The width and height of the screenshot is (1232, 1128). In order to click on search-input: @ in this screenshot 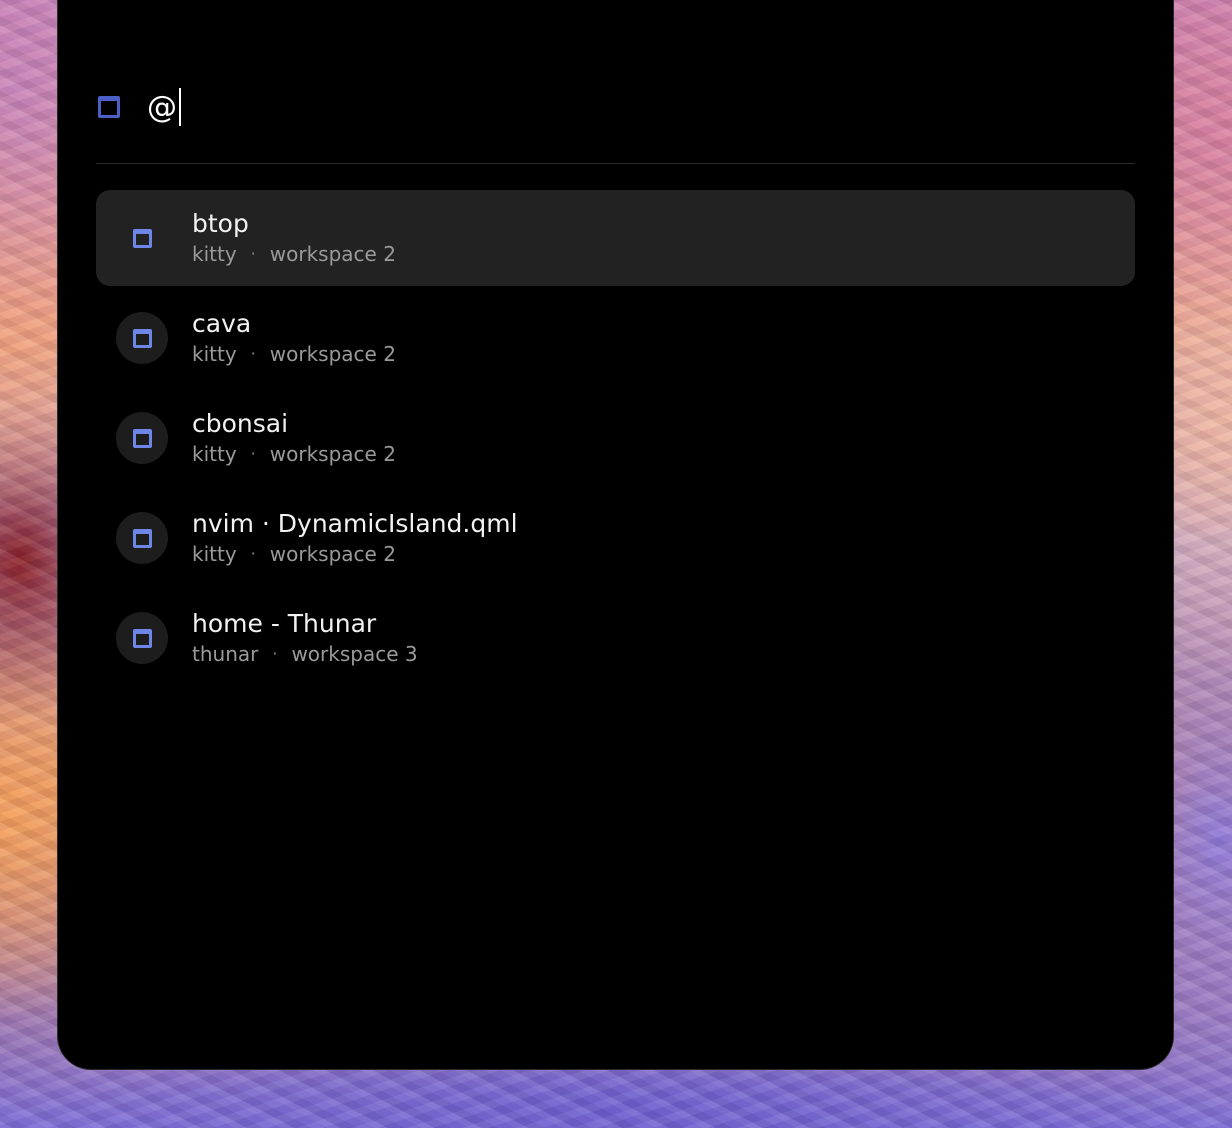, I will do `click(164, 107)`.